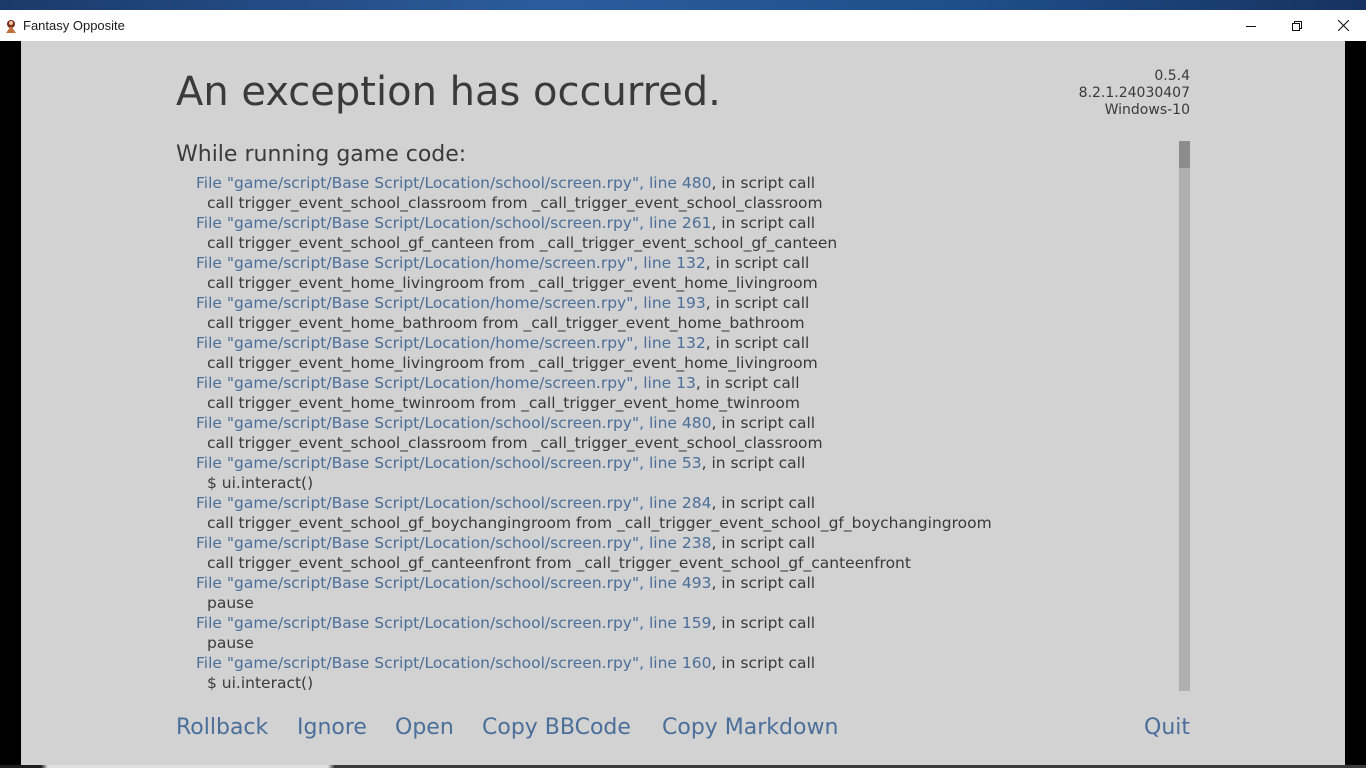 Image resolution: width=1366 pixels, height=768 pixels. Describe the element at coordinates (321, 154) in the screenshot. I see `exception-context: While running game code:` at that location.